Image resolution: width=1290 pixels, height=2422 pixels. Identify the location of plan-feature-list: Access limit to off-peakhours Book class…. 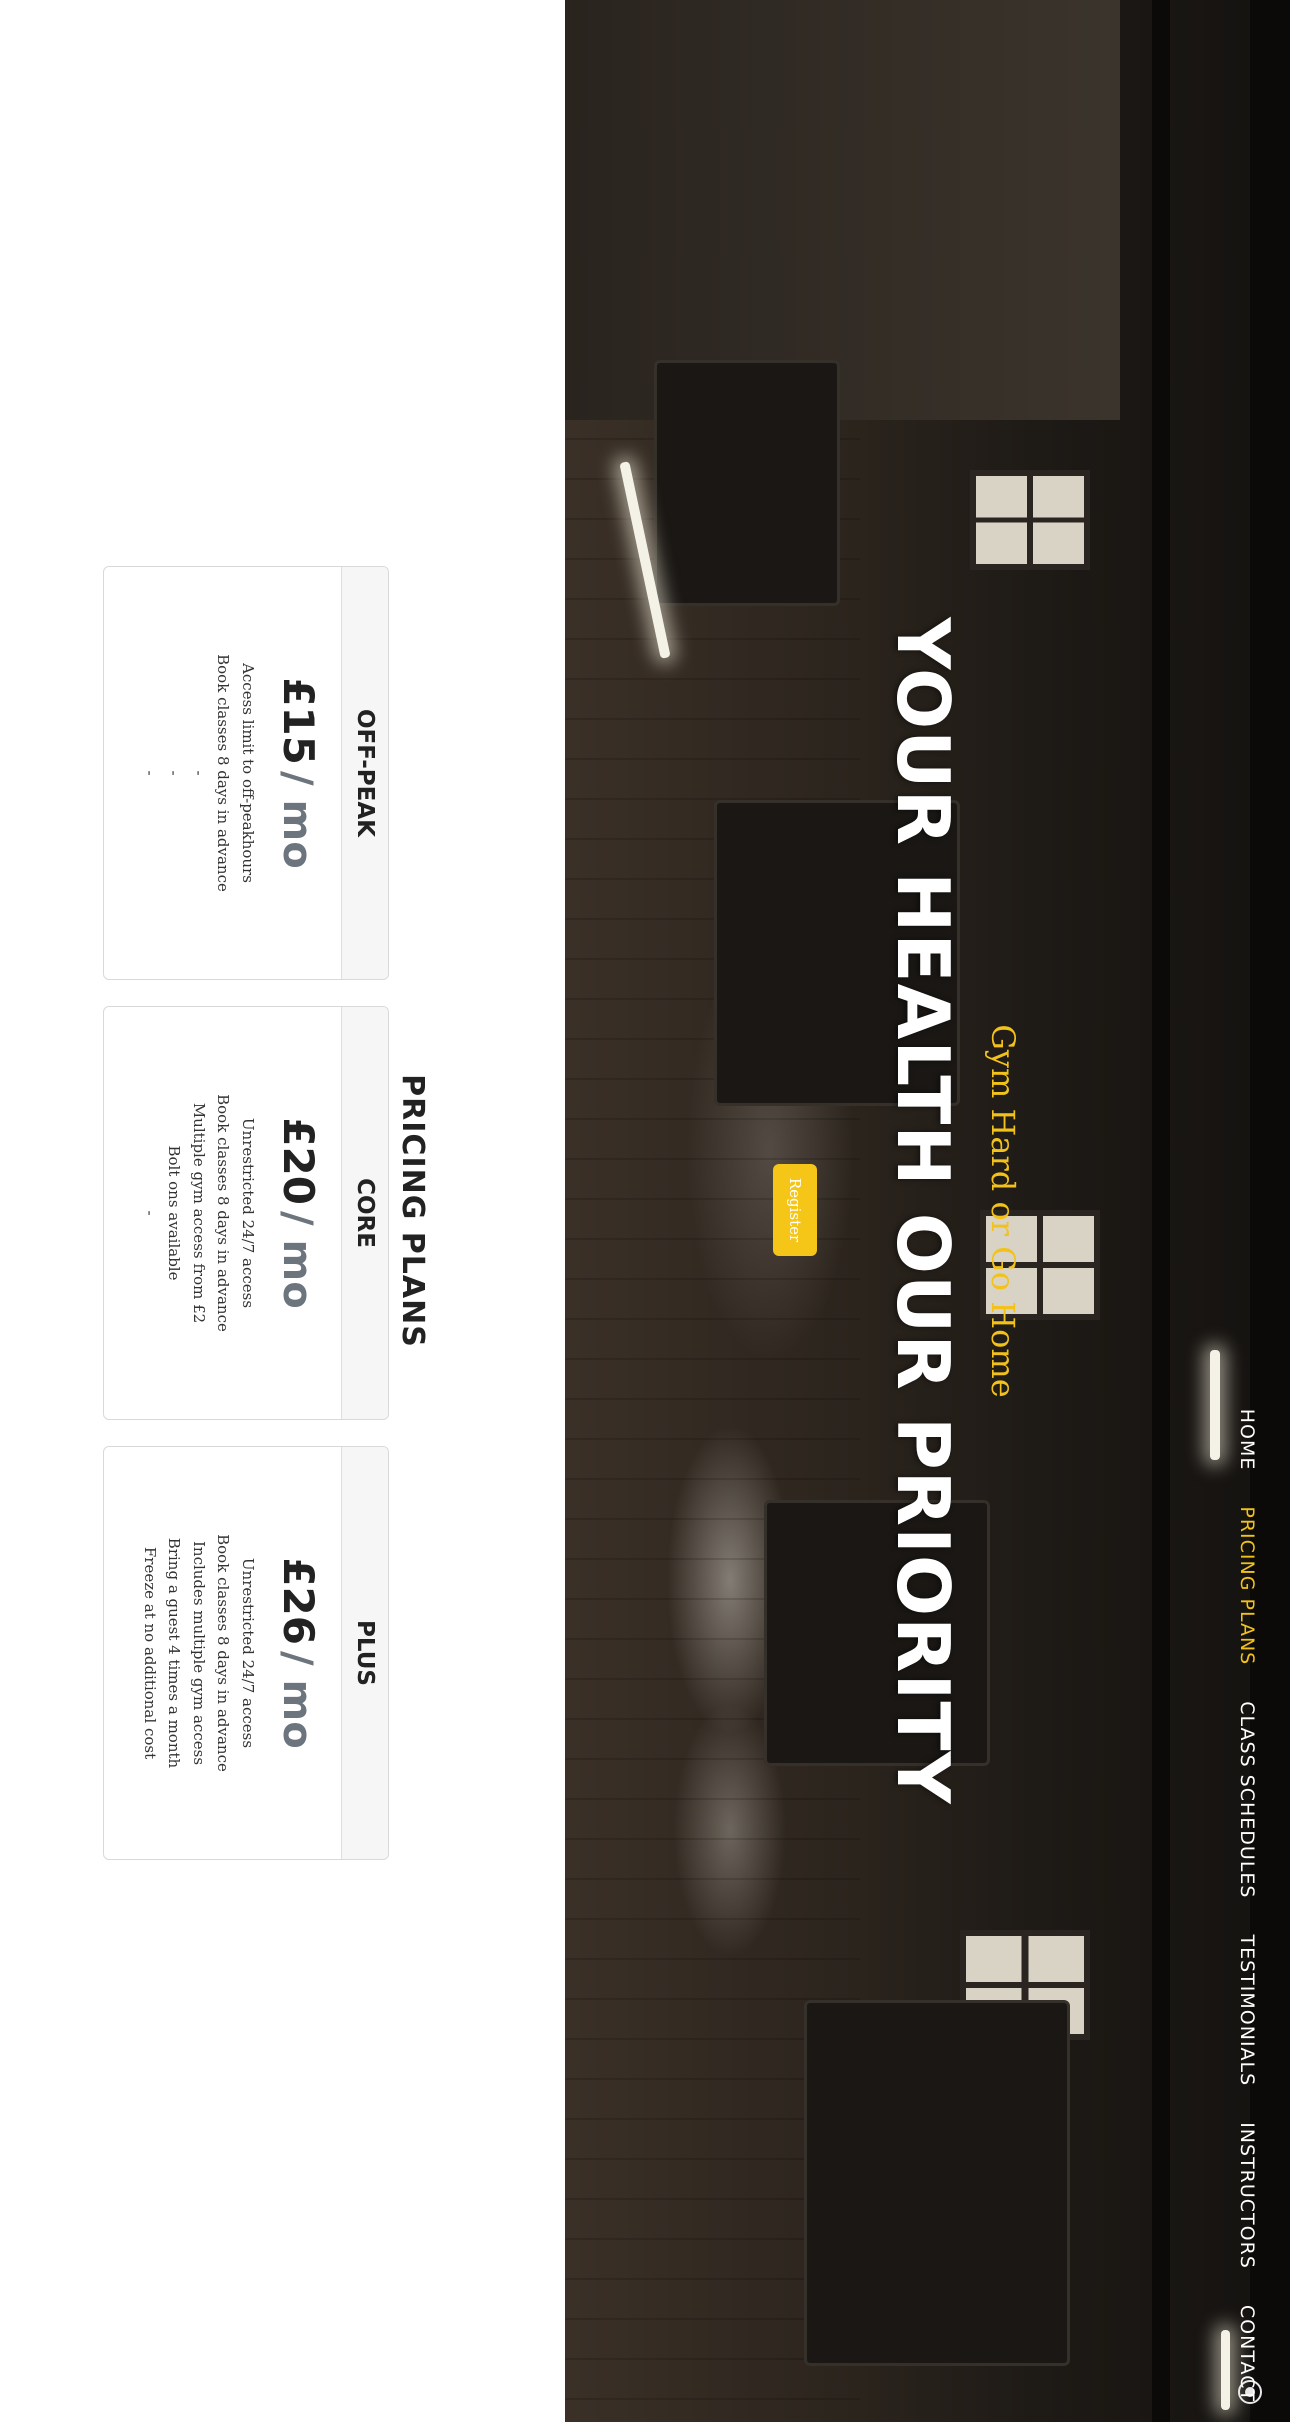
(199, 773).